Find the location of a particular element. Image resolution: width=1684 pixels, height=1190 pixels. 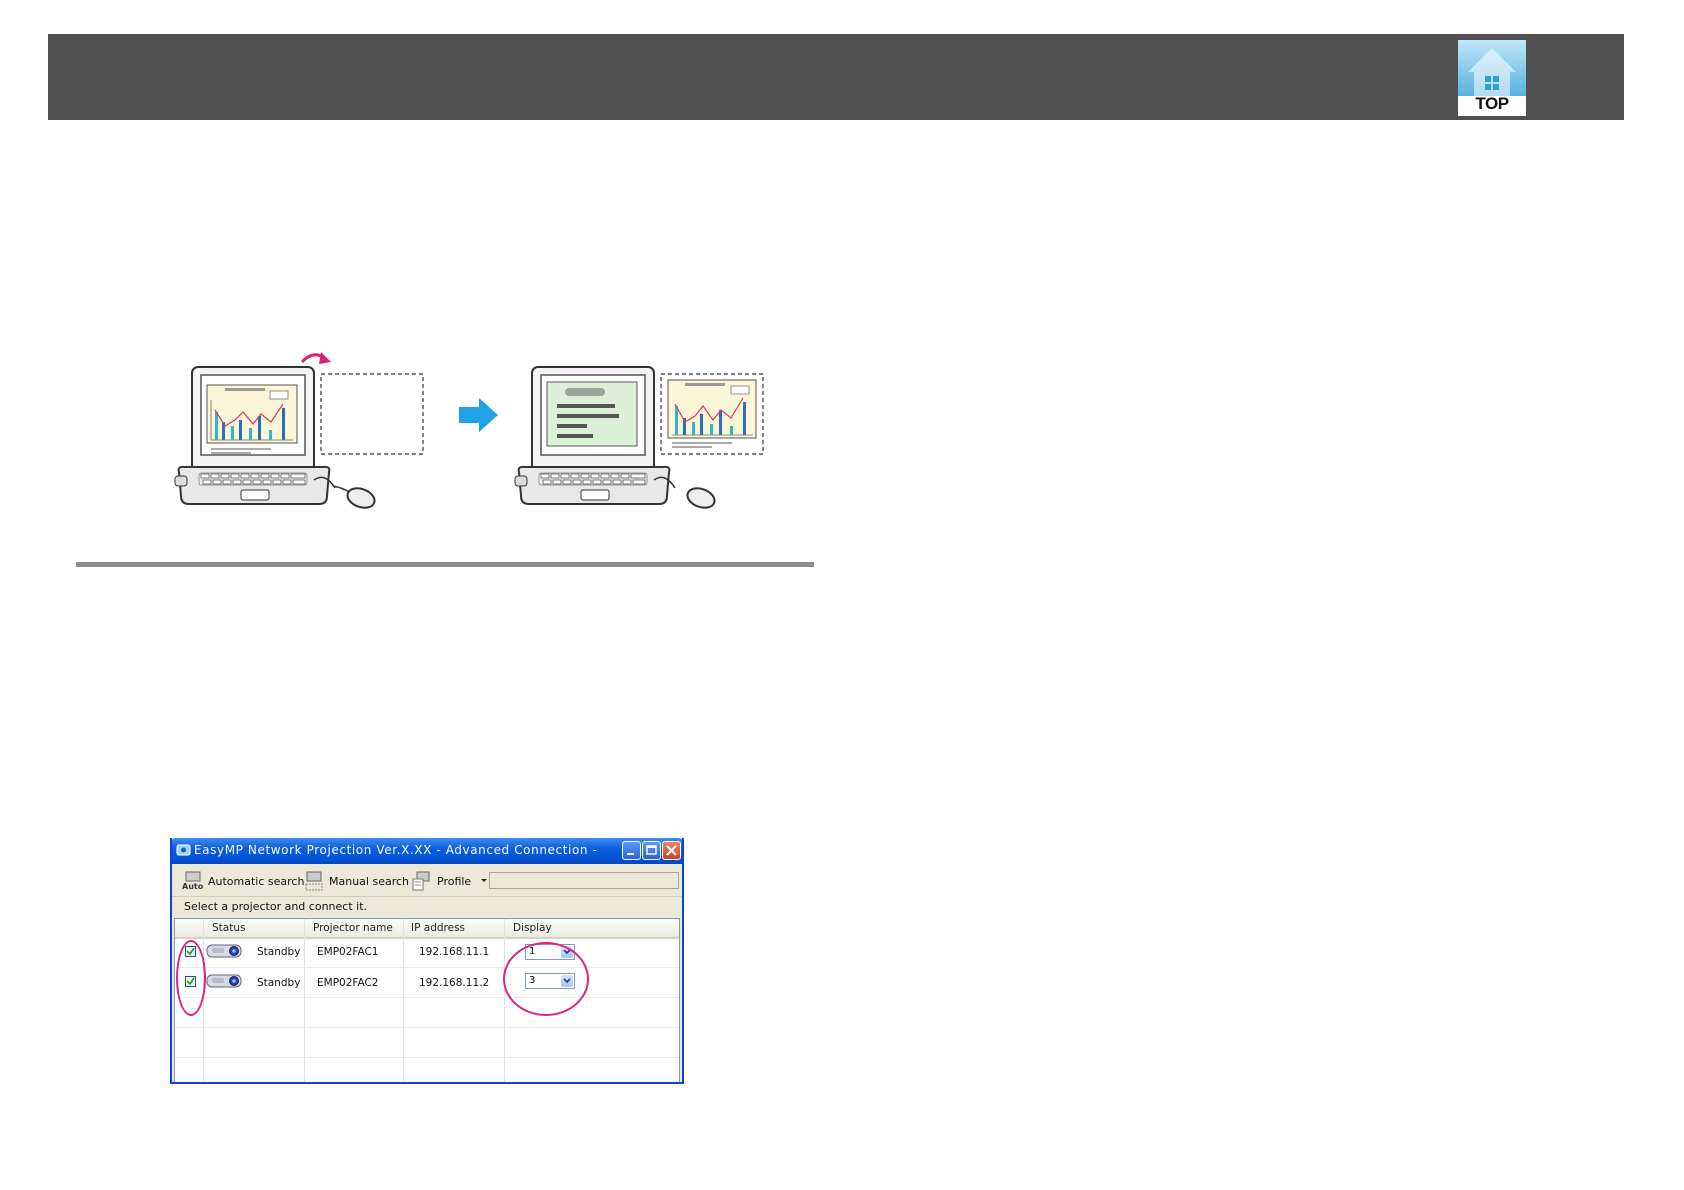

column-header-projector-name: Projector name is located at coordinates (353, 928).